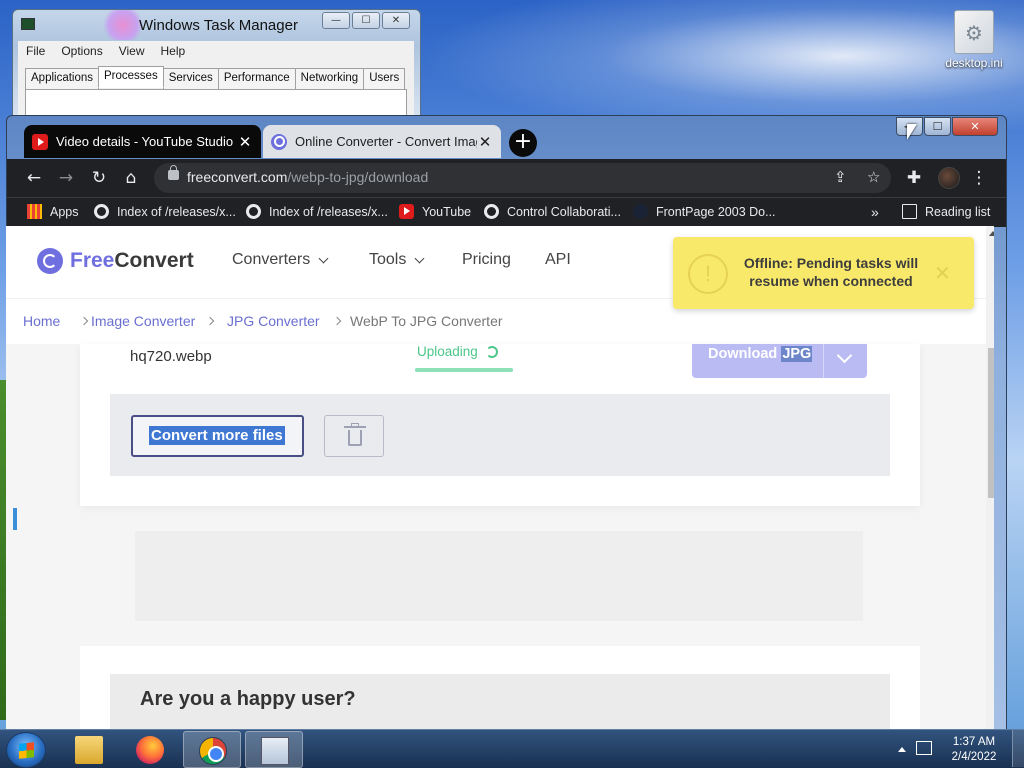 Image resolution: width=1024 pixels, height=768 pixels. I want to click on warning-icon: !, so click(708, 274).